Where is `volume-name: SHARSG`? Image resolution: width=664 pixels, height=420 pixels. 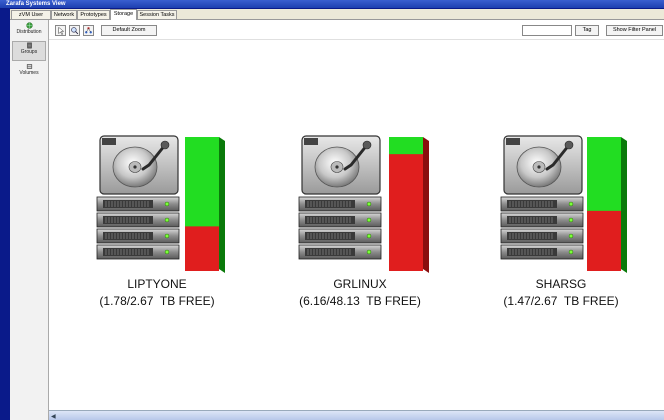 volume-name: SHARSG is located at coordinates (561, 284).